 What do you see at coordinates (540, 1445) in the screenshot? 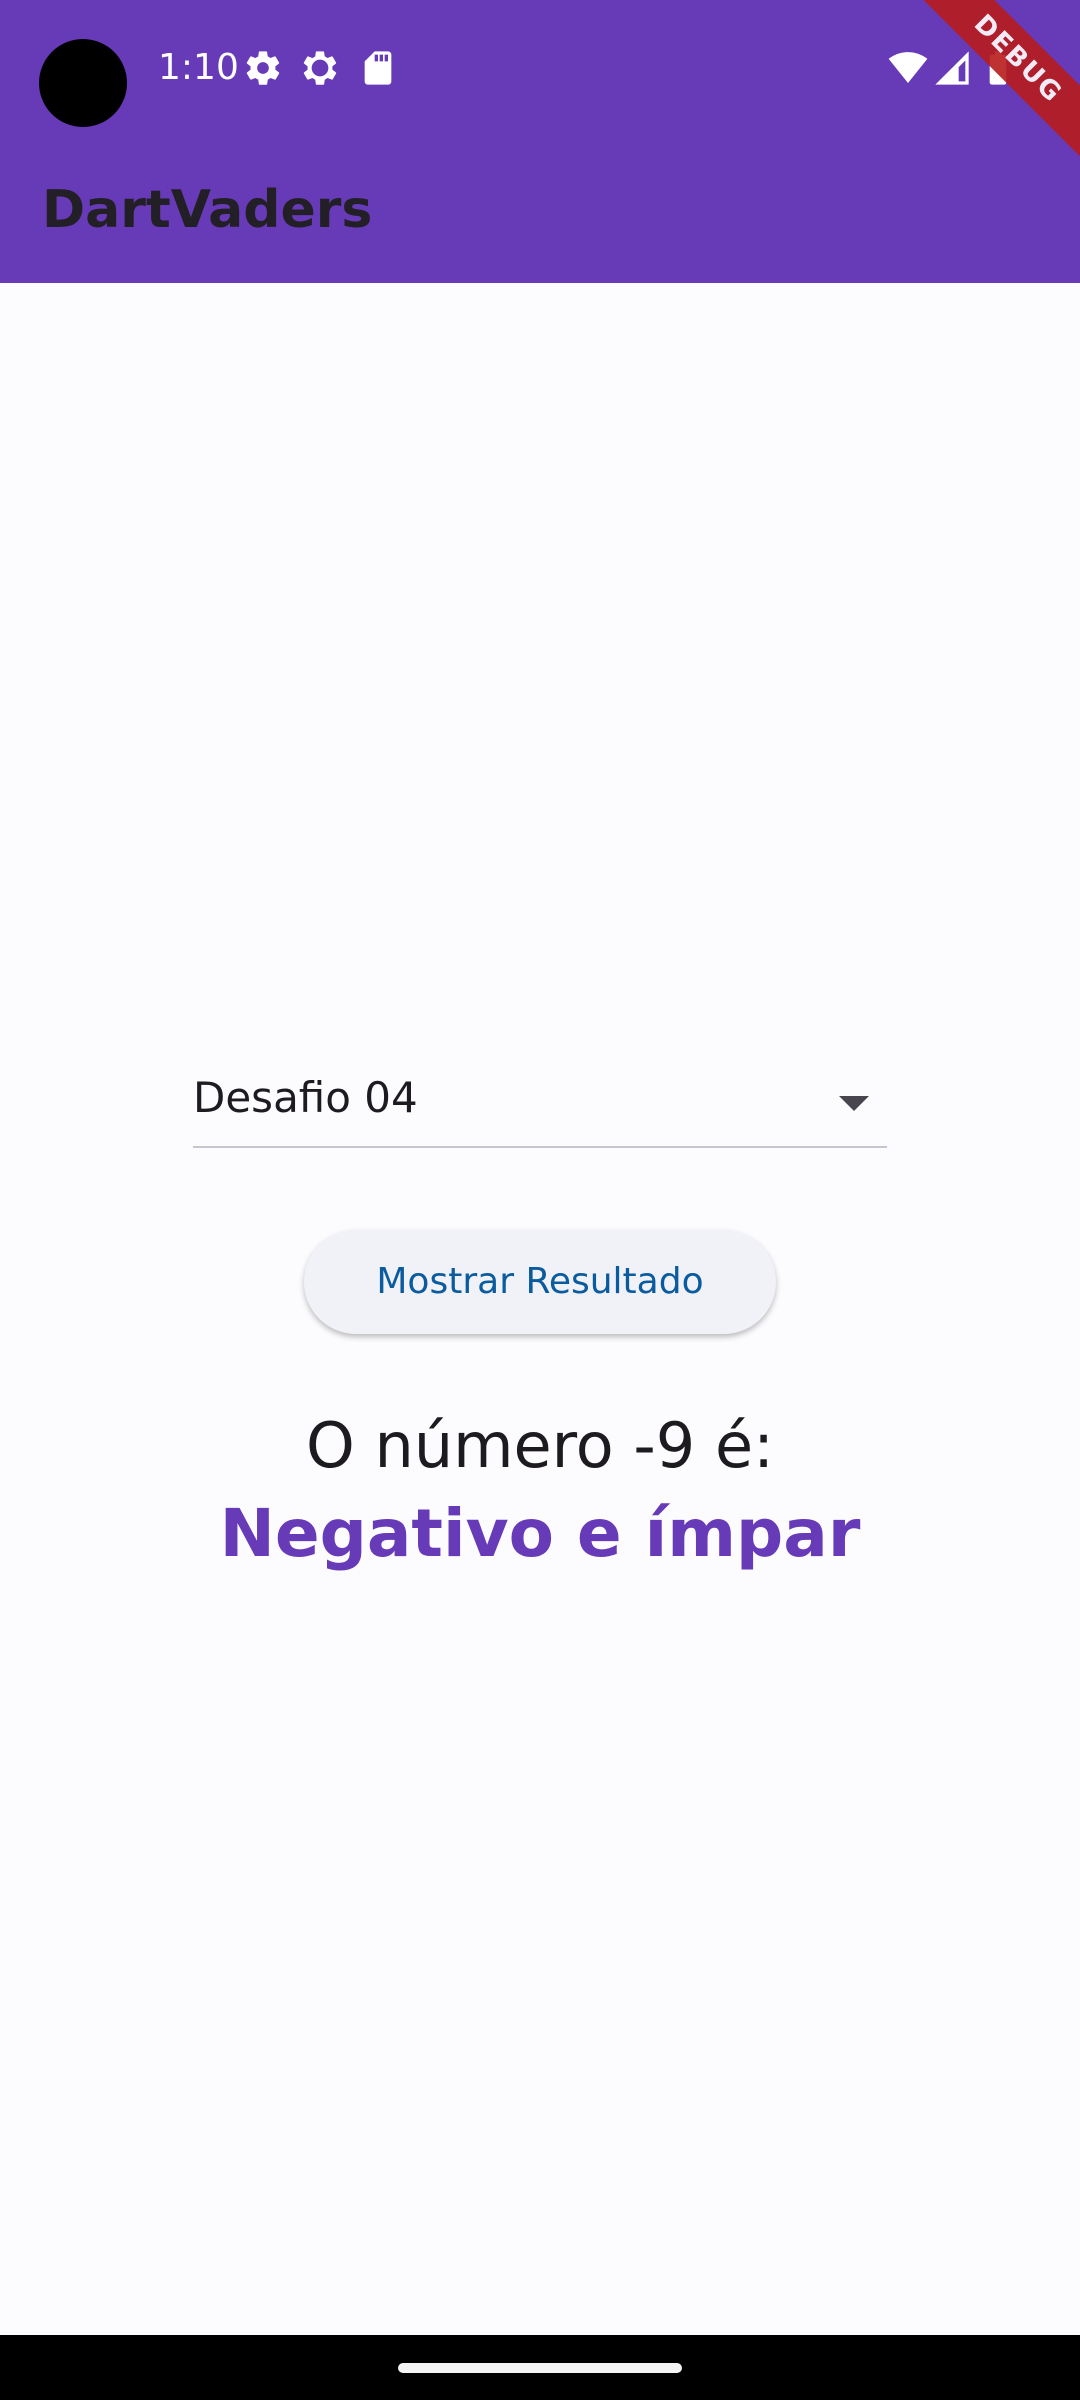
I see `result-question: O número -9 é:` at bounding box center [540, 1445].